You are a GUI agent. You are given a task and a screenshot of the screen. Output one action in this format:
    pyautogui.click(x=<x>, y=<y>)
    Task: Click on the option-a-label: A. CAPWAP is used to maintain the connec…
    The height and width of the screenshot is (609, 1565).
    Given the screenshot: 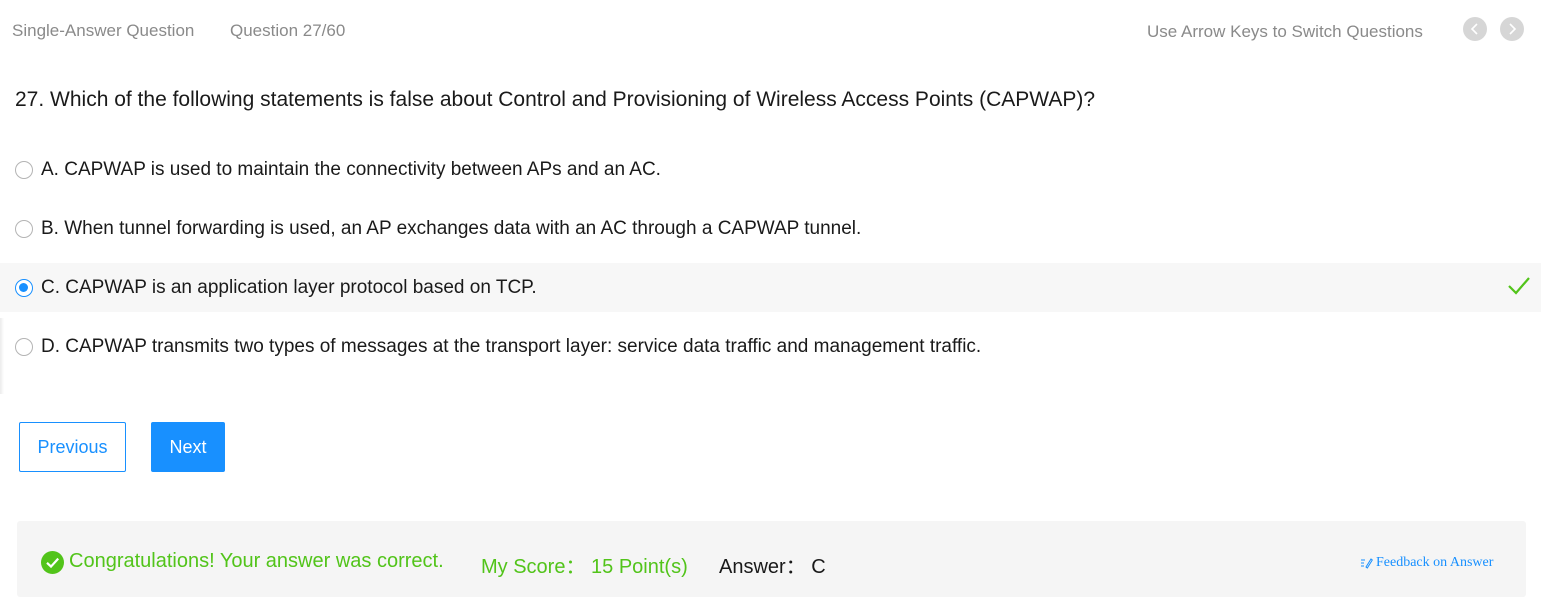 What is the action you would take?
    pyautogui.click(x=351, y=169)
    